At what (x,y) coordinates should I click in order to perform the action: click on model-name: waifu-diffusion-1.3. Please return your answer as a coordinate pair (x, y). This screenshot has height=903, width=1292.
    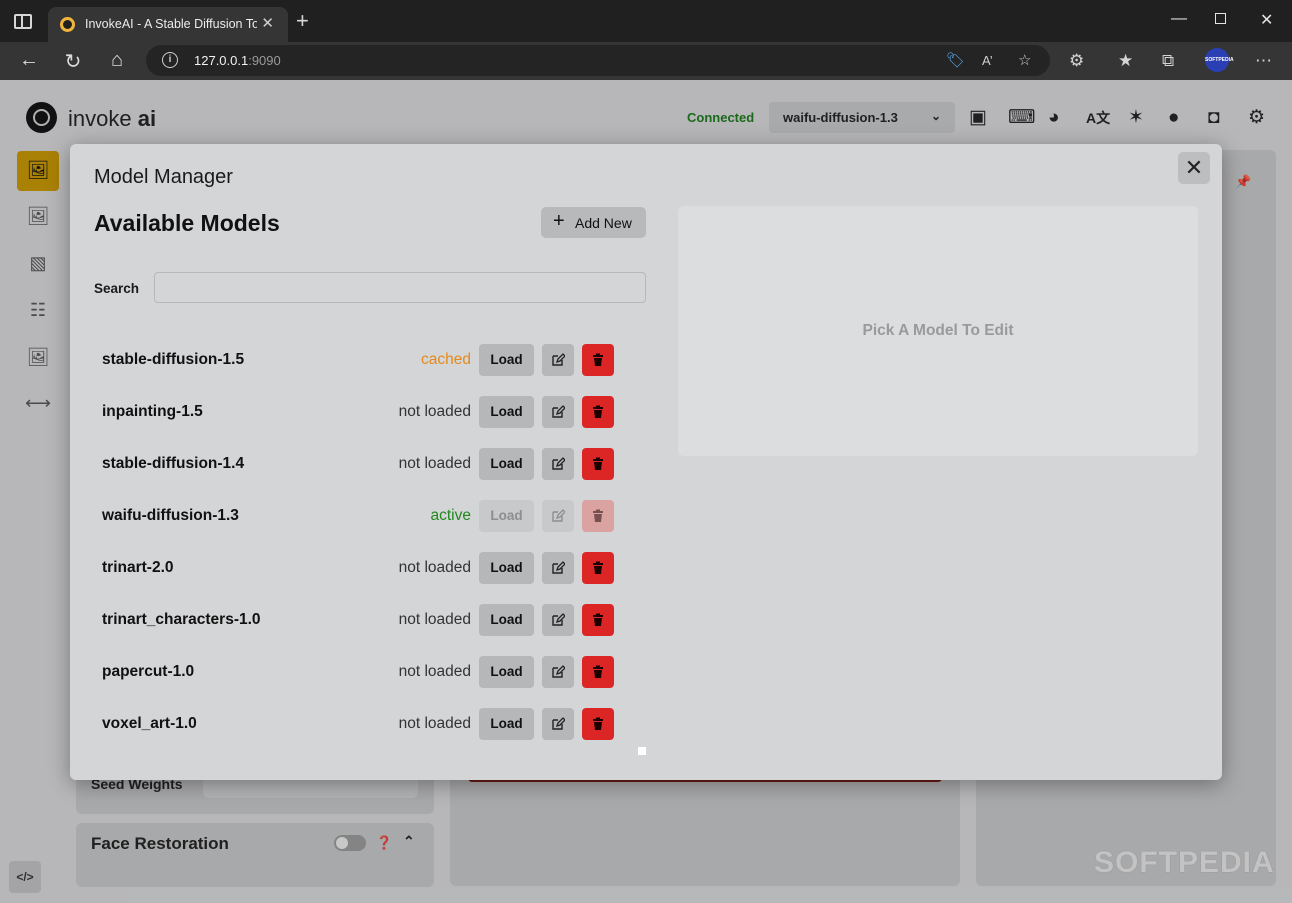
    Looking at the image, I should click on (170, 515).